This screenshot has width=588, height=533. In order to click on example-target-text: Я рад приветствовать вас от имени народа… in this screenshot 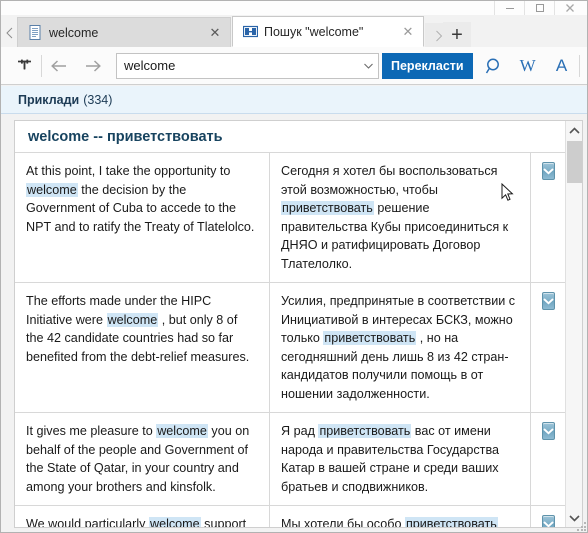, I will do `click(400, 459)`.